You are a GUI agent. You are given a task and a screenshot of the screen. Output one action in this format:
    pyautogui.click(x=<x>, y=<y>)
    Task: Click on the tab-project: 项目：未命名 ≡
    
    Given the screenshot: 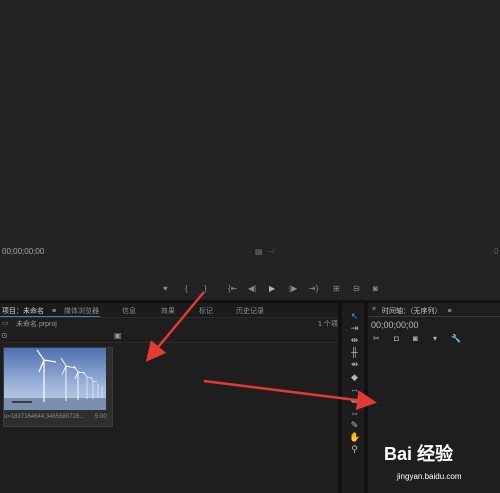 What is the action you would take?
    pyautogui.click(x=29, y=311)
    